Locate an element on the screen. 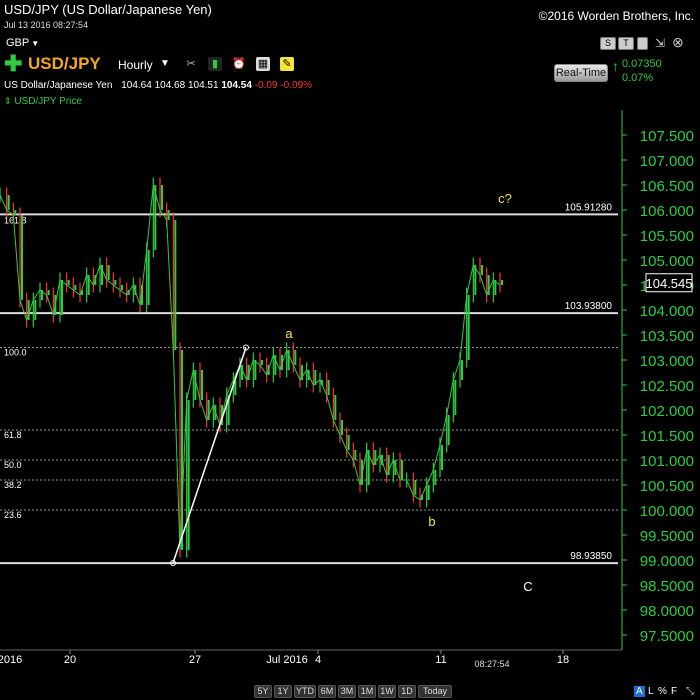  timeframe-button-5y: 5Y is located at coordinates (263, 691).